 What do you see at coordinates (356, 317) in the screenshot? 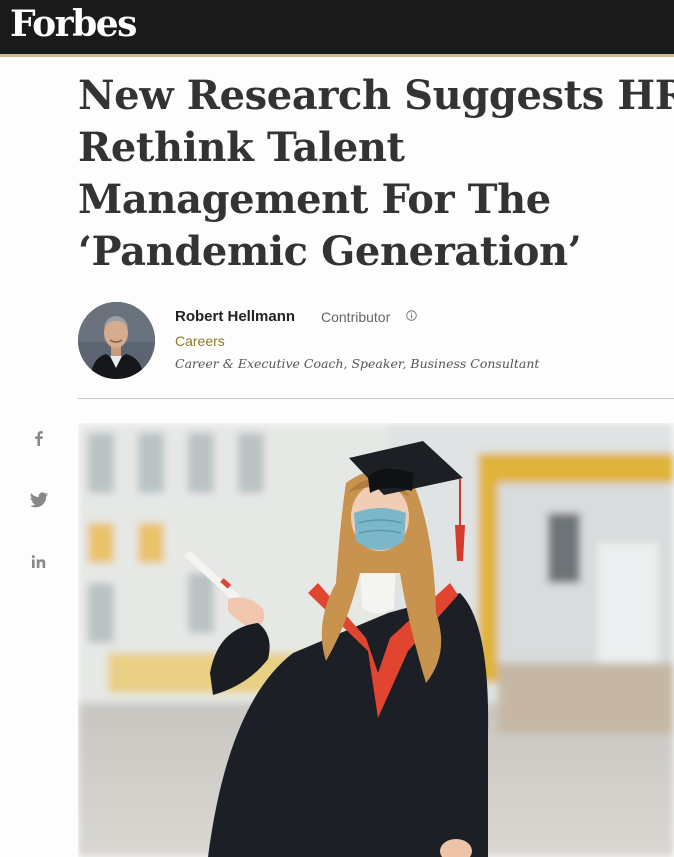
I see `author-role: Contributor` at bounding box center [356, 317].